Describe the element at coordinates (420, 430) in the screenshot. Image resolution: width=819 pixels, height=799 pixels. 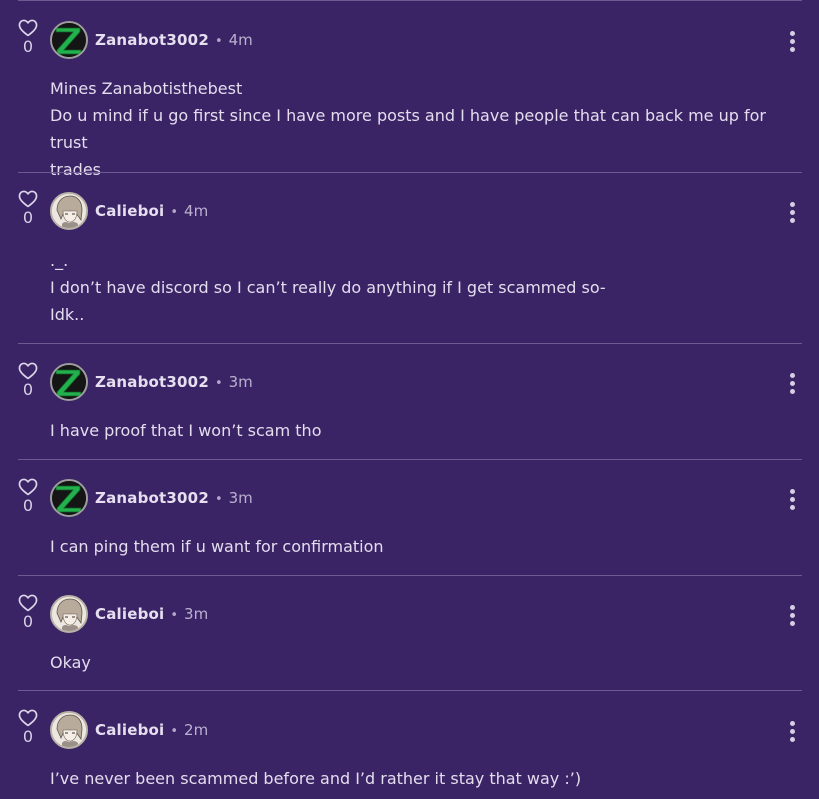
I see `comment-body: I have proof that I won’t scam tho` at that location.